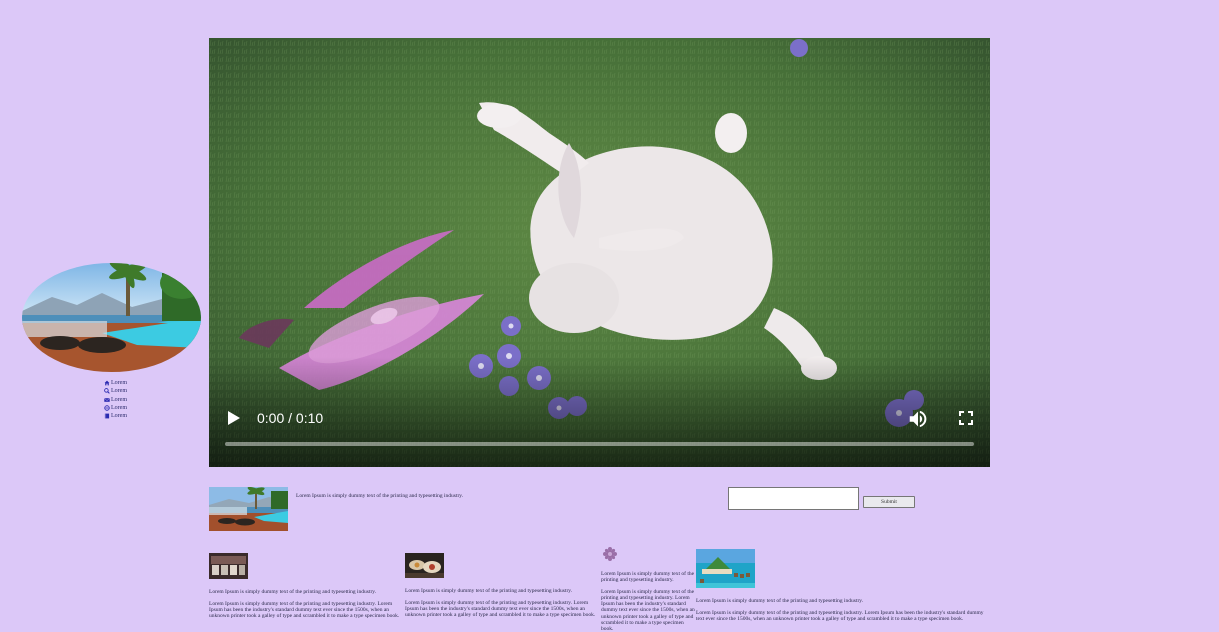 The width and height of the screenshot is (1219, 632). I want to click on nav-item-globe: Lorem, so click(115, 408).